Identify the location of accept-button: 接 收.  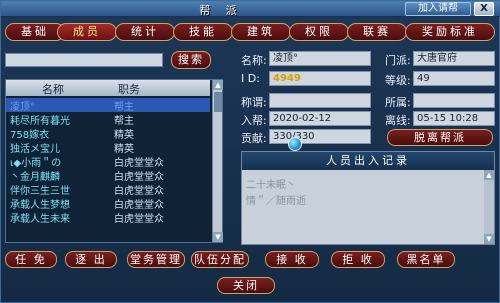
(292, 259).